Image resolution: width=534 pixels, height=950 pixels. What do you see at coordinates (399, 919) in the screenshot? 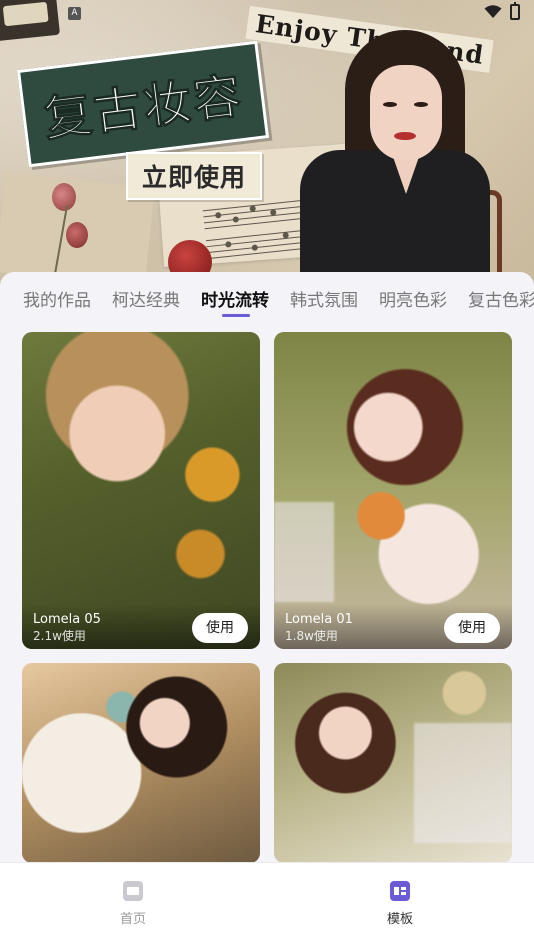
I see `nav-templates-label: 模板` at bounding box center [399, 919].